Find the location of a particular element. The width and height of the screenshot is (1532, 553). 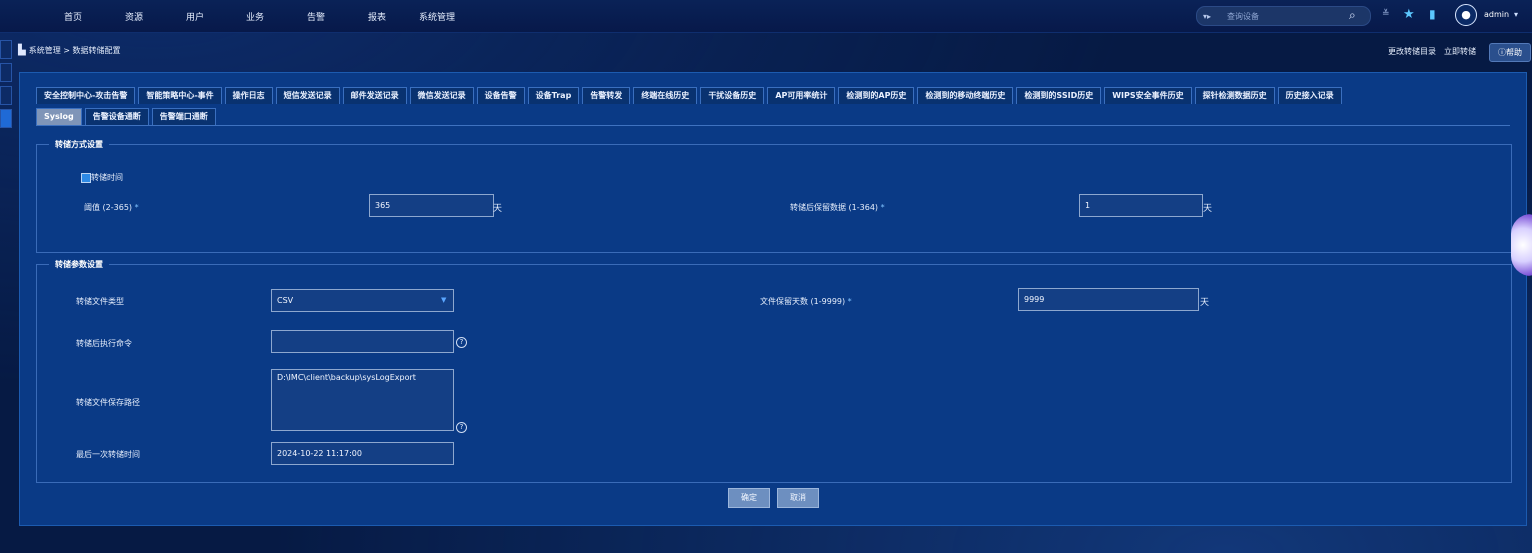

tab-item: 智能策略中心-事件 is located at coordinates (180, 95).